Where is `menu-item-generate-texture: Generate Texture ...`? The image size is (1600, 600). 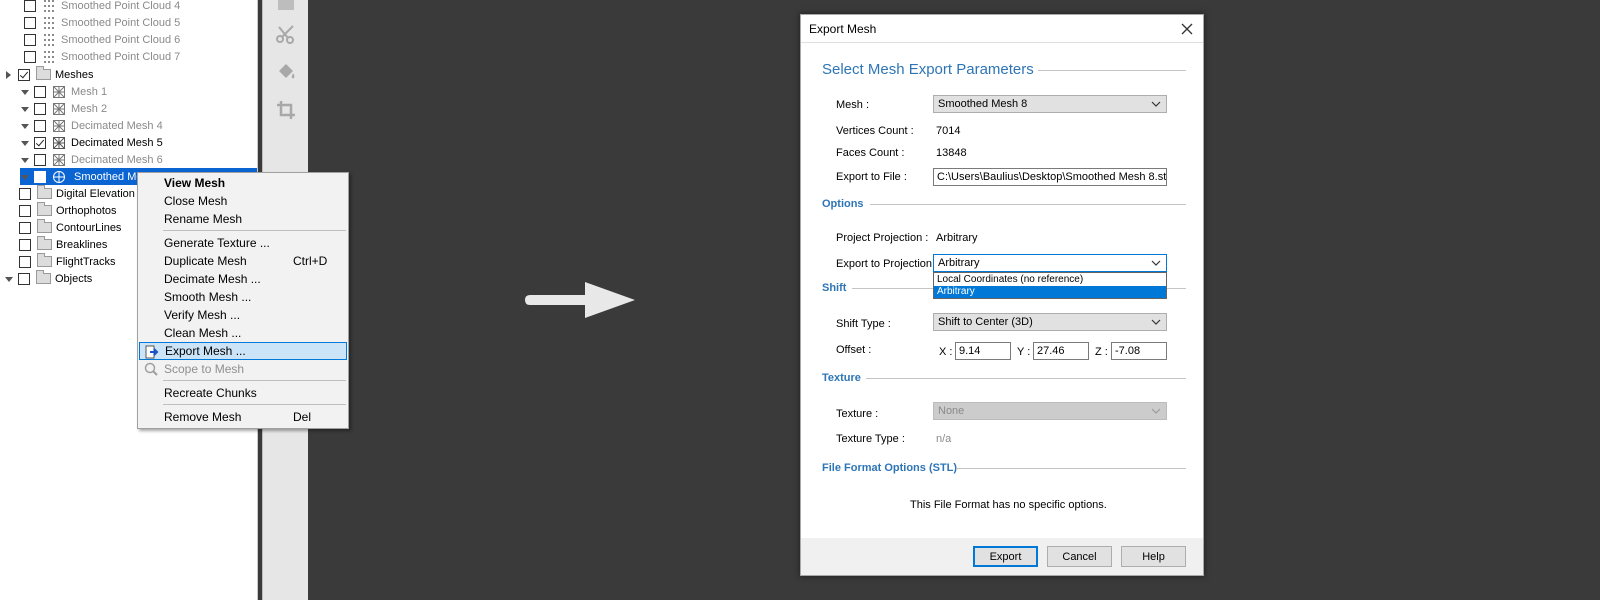
menu-item-generate-texture: Generate Texture ... is located at coordinates (243, 243).